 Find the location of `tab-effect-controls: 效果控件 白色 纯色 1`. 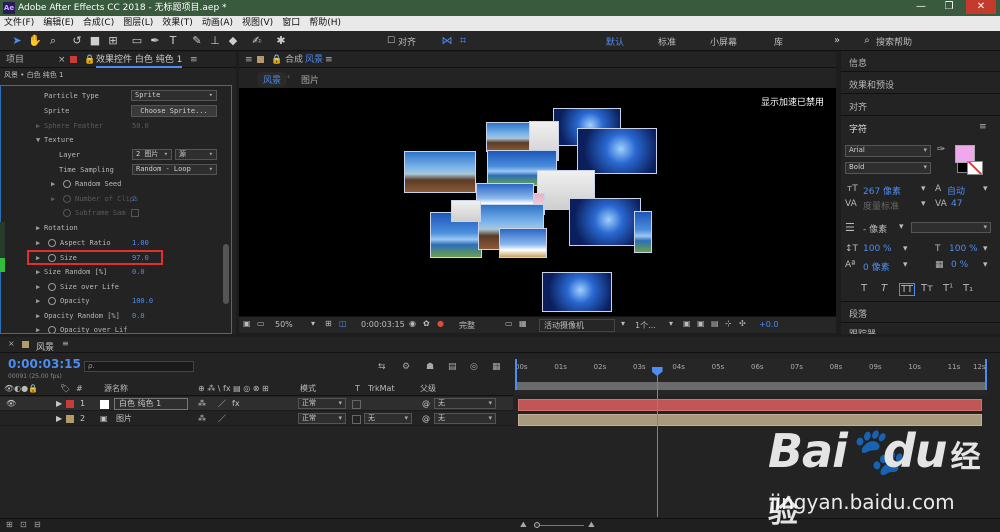

tab-effect-controls: 效果控件 白色 纯色 1 is located at coordinates (139, 60).